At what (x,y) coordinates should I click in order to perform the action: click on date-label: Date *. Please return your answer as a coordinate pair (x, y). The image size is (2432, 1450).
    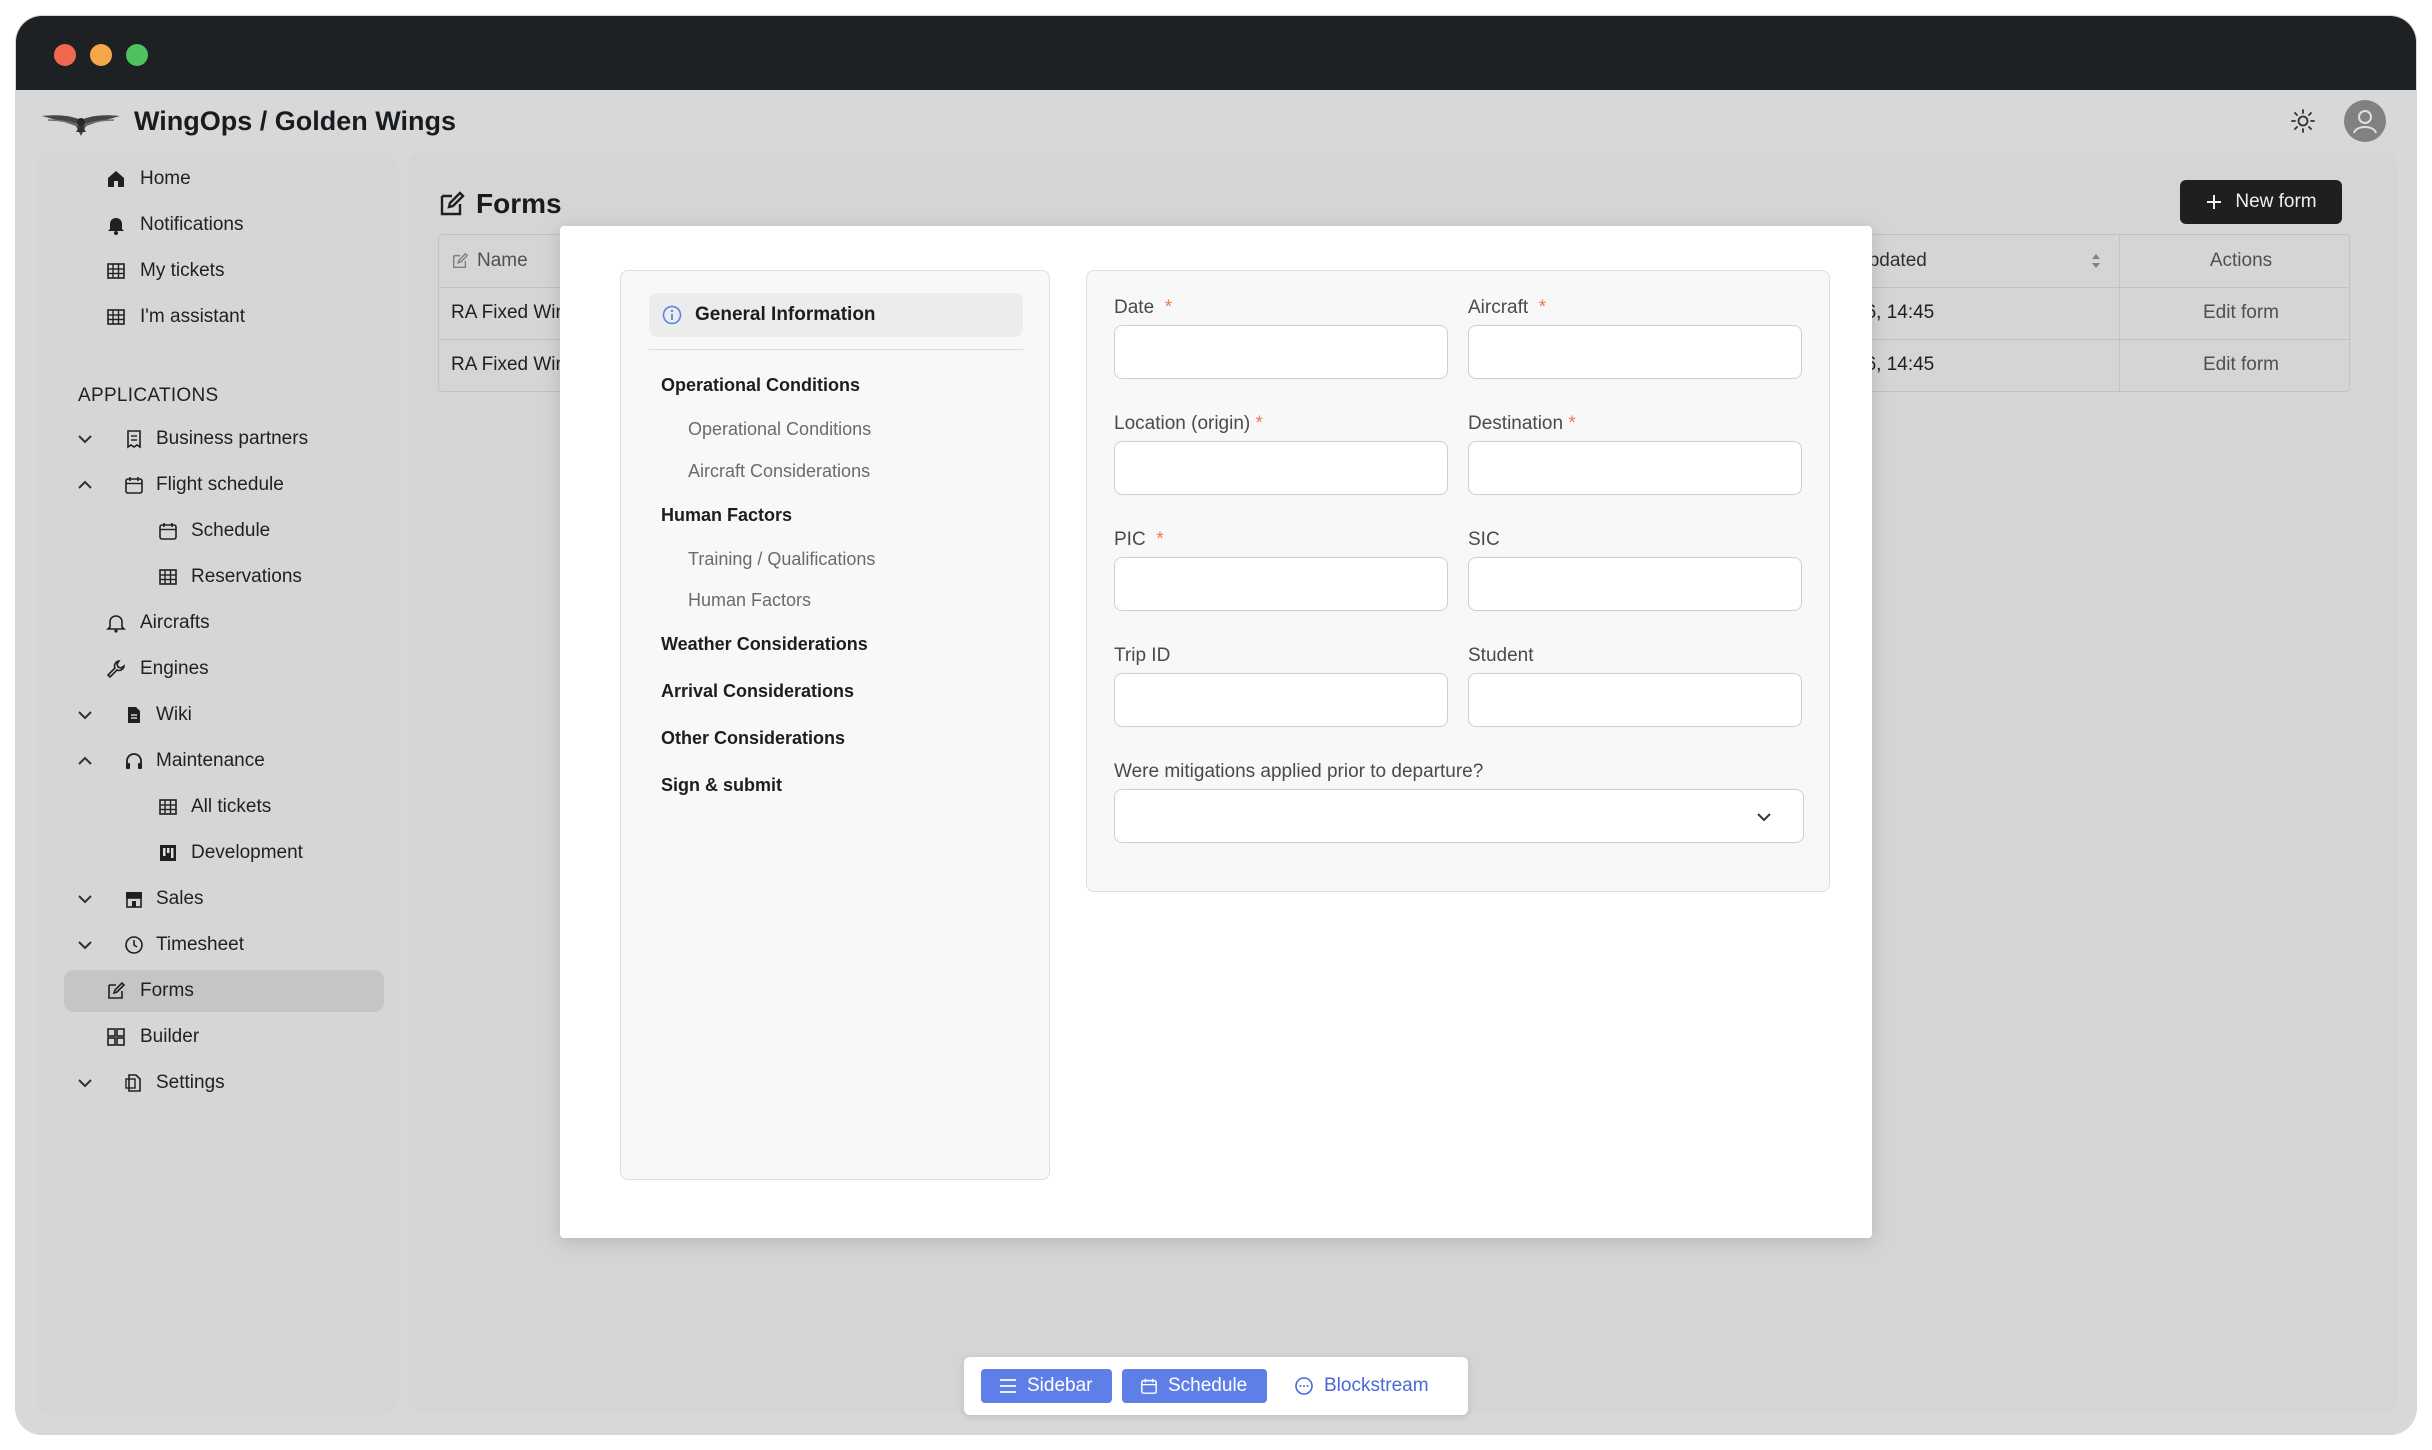
    Looking at the image, I should click on (1143, 307).